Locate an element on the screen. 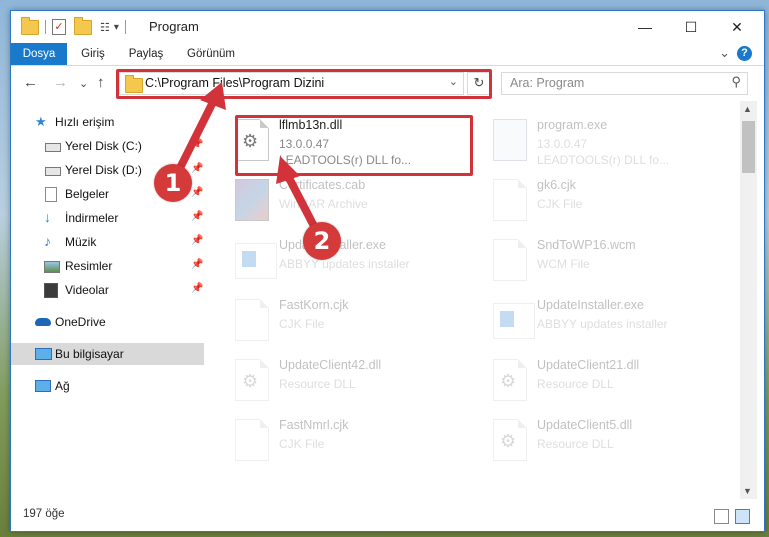 This screenshot has width=769, height=537. step-2-badge: 2 is located at coordinates (322, 241).